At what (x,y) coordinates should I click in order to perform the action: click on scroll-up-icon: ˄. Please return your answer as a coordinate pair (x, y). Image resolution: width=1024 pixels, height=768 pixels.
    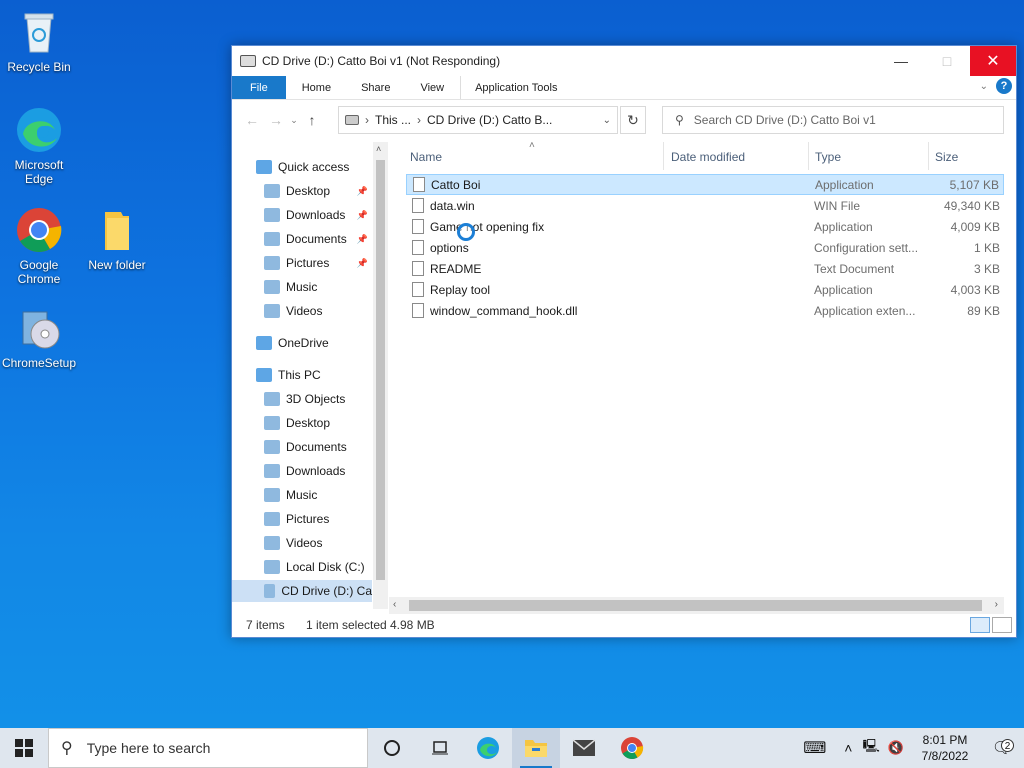
    Looking at the image, I should click on (378, 149).